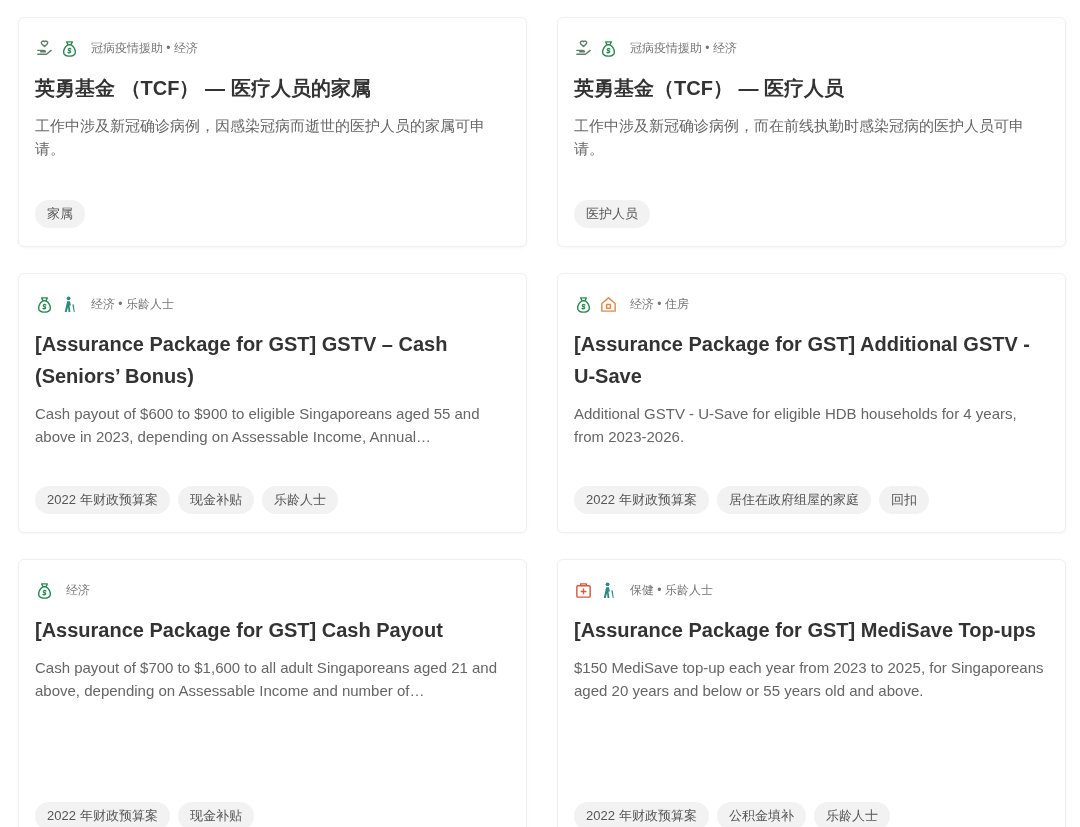 The image size is (1080, 827). Describe the element at coordinates (805, 630) in the screenshot. I see `scheme-title: [Assurance Package for GST] MediSave Top-ups` at that location.